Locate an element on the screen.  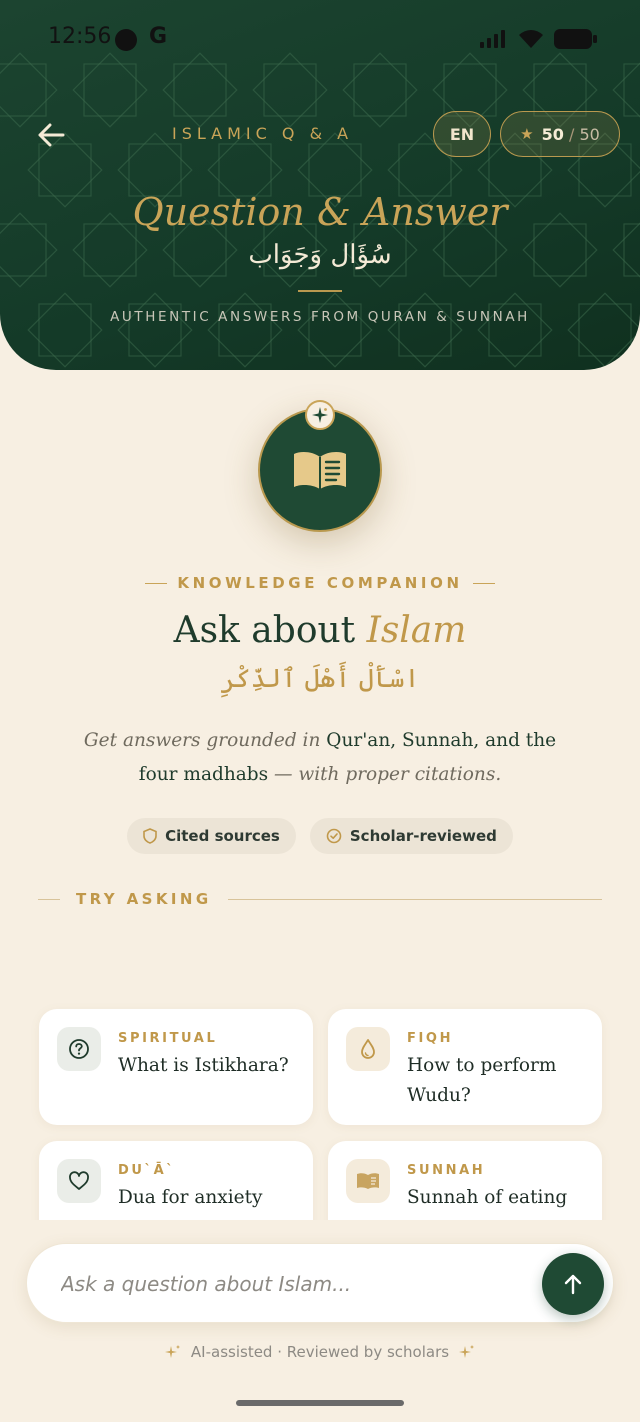
heart-icon is located at coordinates (79, 1180).